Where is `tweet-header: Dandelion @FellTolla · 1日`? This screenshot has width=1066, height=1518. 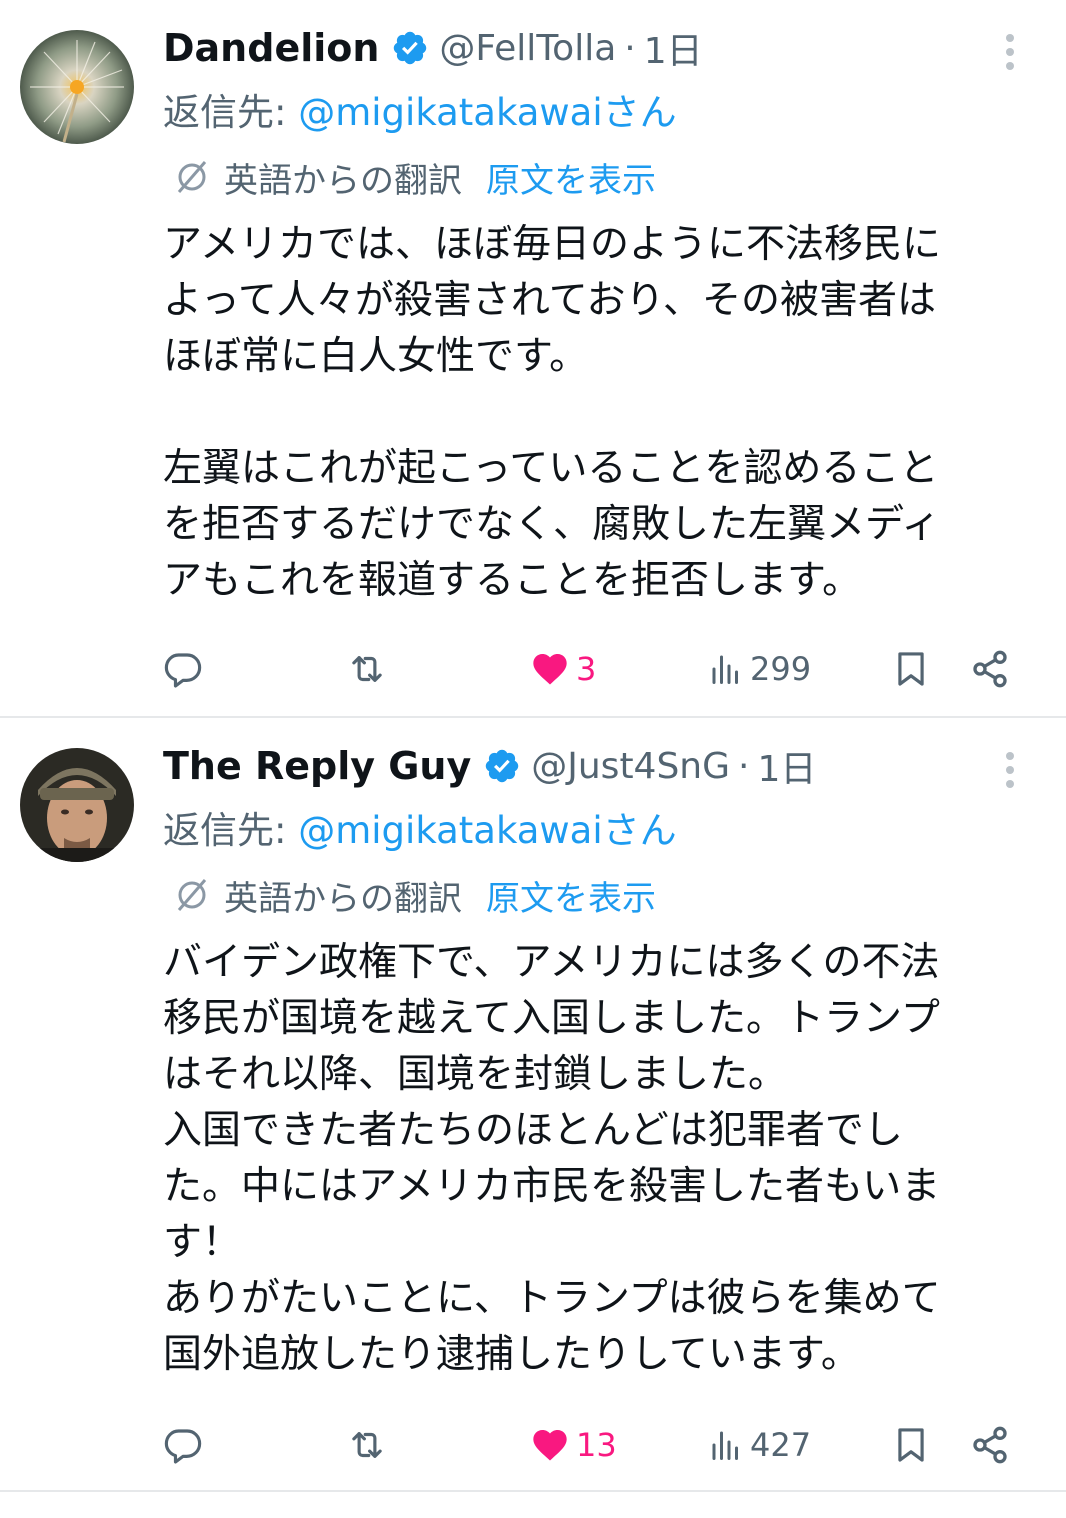 tweet-header: Dandelion @FellTolla · 1日 is located at coordinates (433, 48).